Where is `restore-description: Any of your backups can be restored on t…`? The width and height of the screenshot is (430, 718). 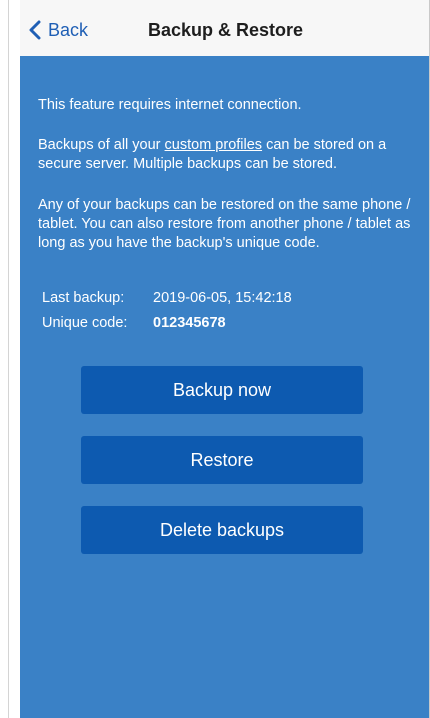 restore-description: Any of your backups can be restored on t… is located at coordinates (224, 224).